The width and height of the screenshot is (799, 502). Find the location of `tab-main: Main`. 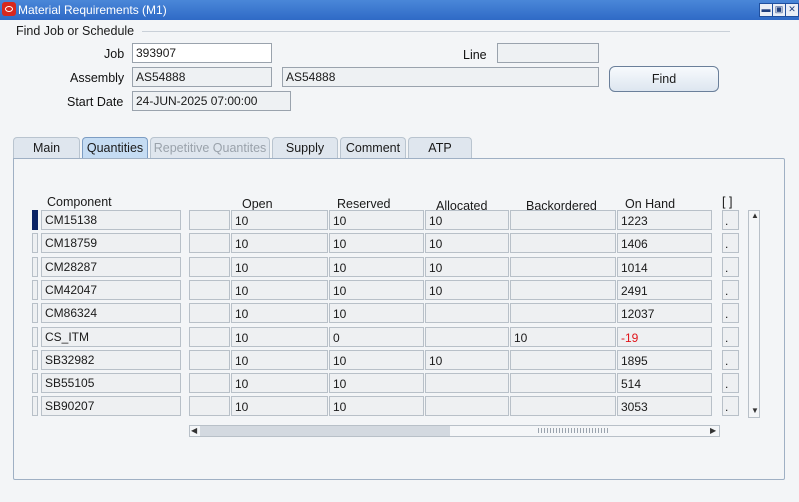

tab-main: Main is located at coordinates (46, 147).